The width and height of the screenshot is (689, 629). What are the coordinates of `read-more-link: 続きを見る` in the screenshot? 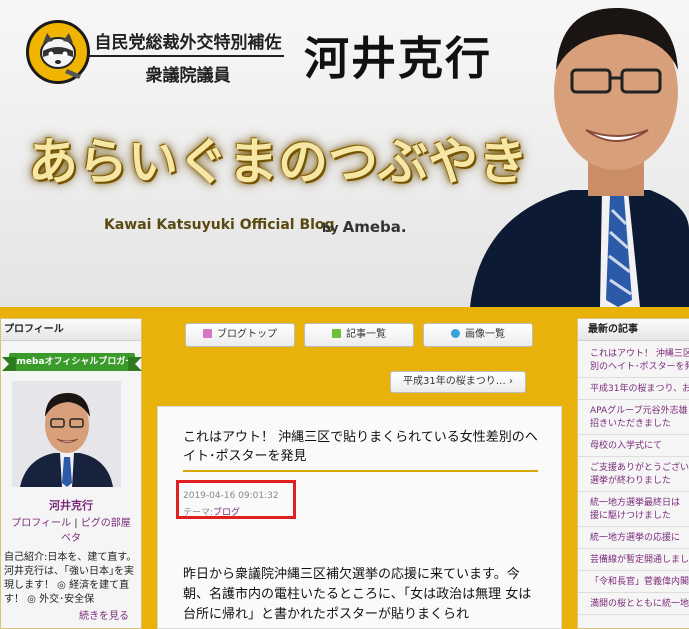 It's located at (104, 614).